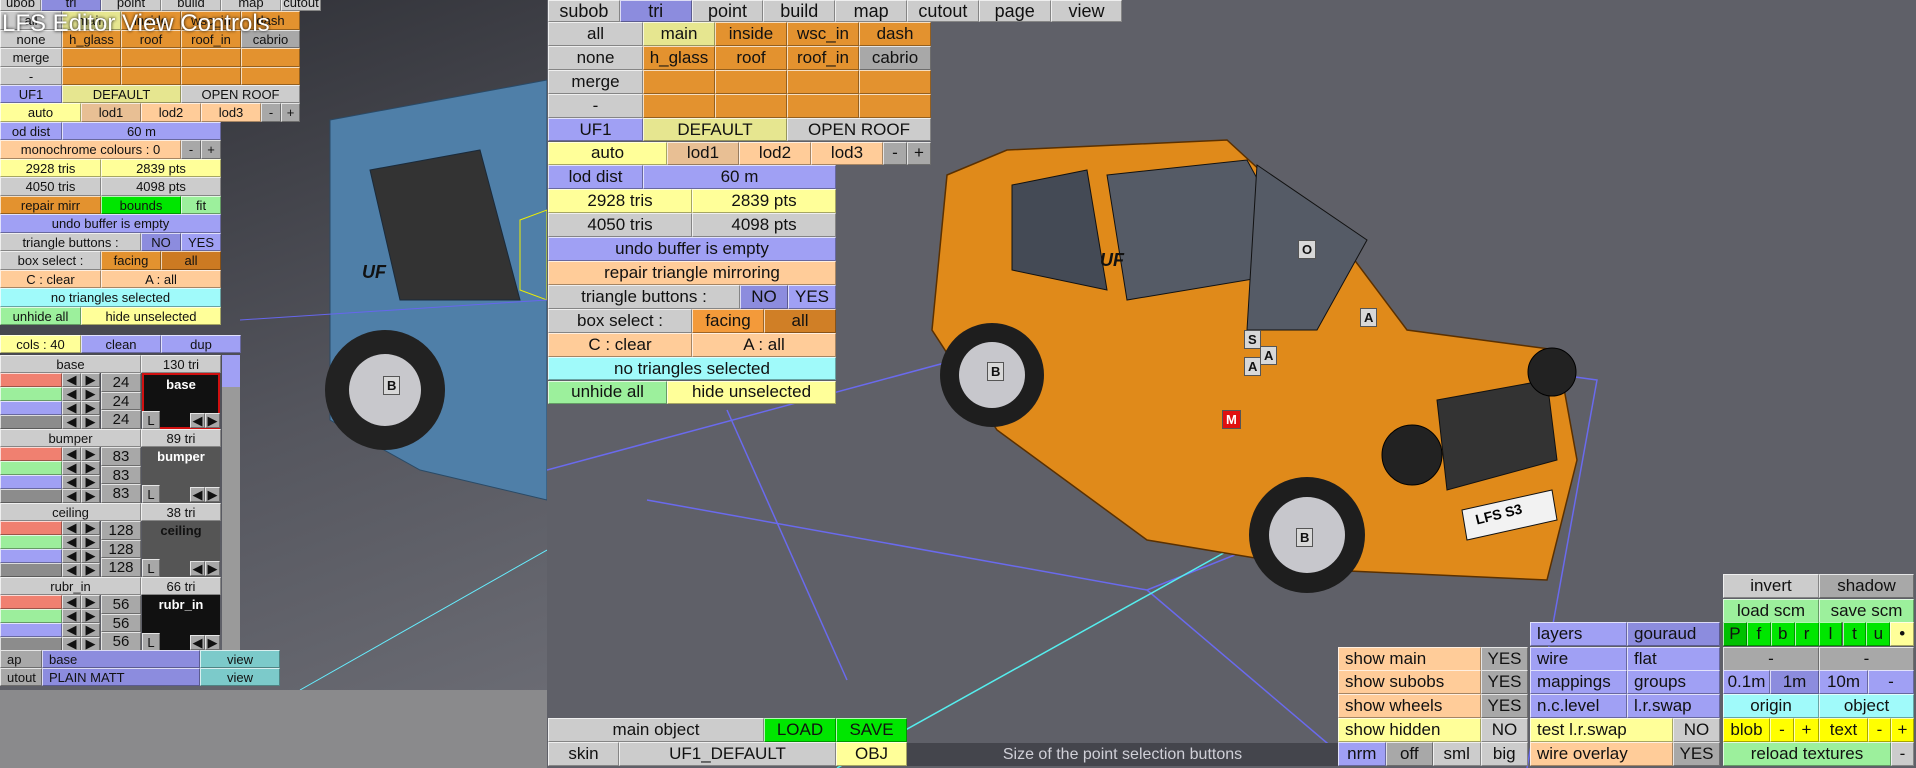 The image size is (1916, 768). What do you see at coordinates (1231, 419) in the screenshot?
I see `point-button-m: M` at bounding box center [1231, 419].